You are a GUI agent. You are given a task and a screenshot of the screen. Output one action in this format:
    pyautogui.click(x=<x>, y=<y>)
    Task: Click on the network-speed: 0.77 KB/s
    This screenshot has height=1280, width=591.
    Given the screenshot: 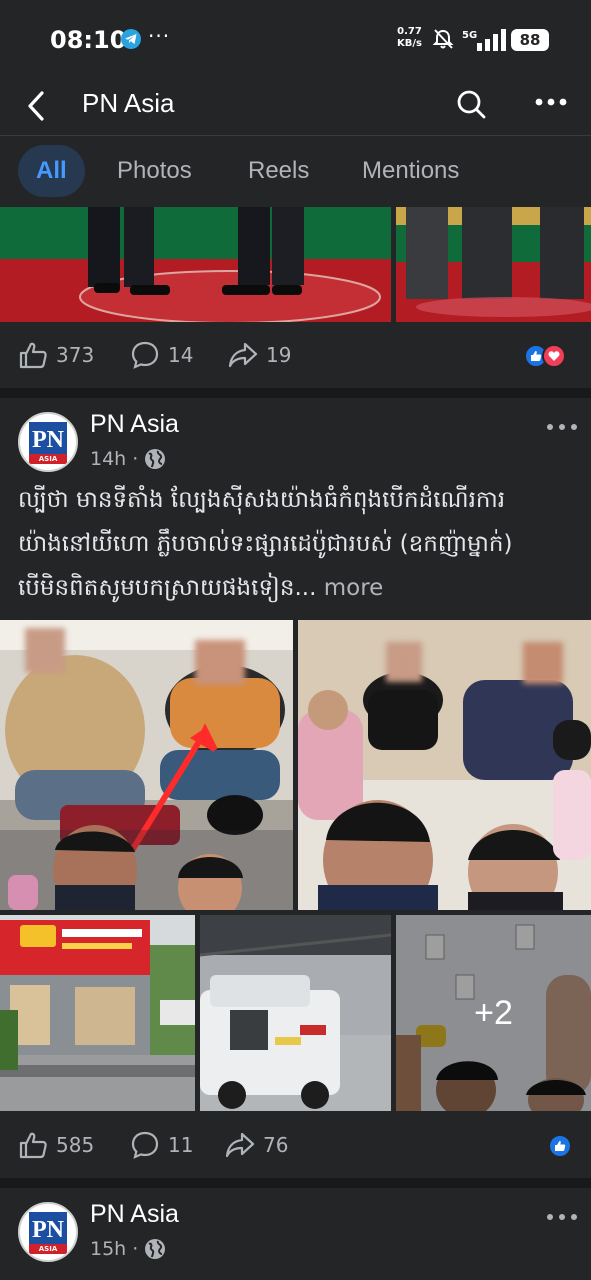 What is the action you would take?
    pyautogui.click(x=409, y=38)
    